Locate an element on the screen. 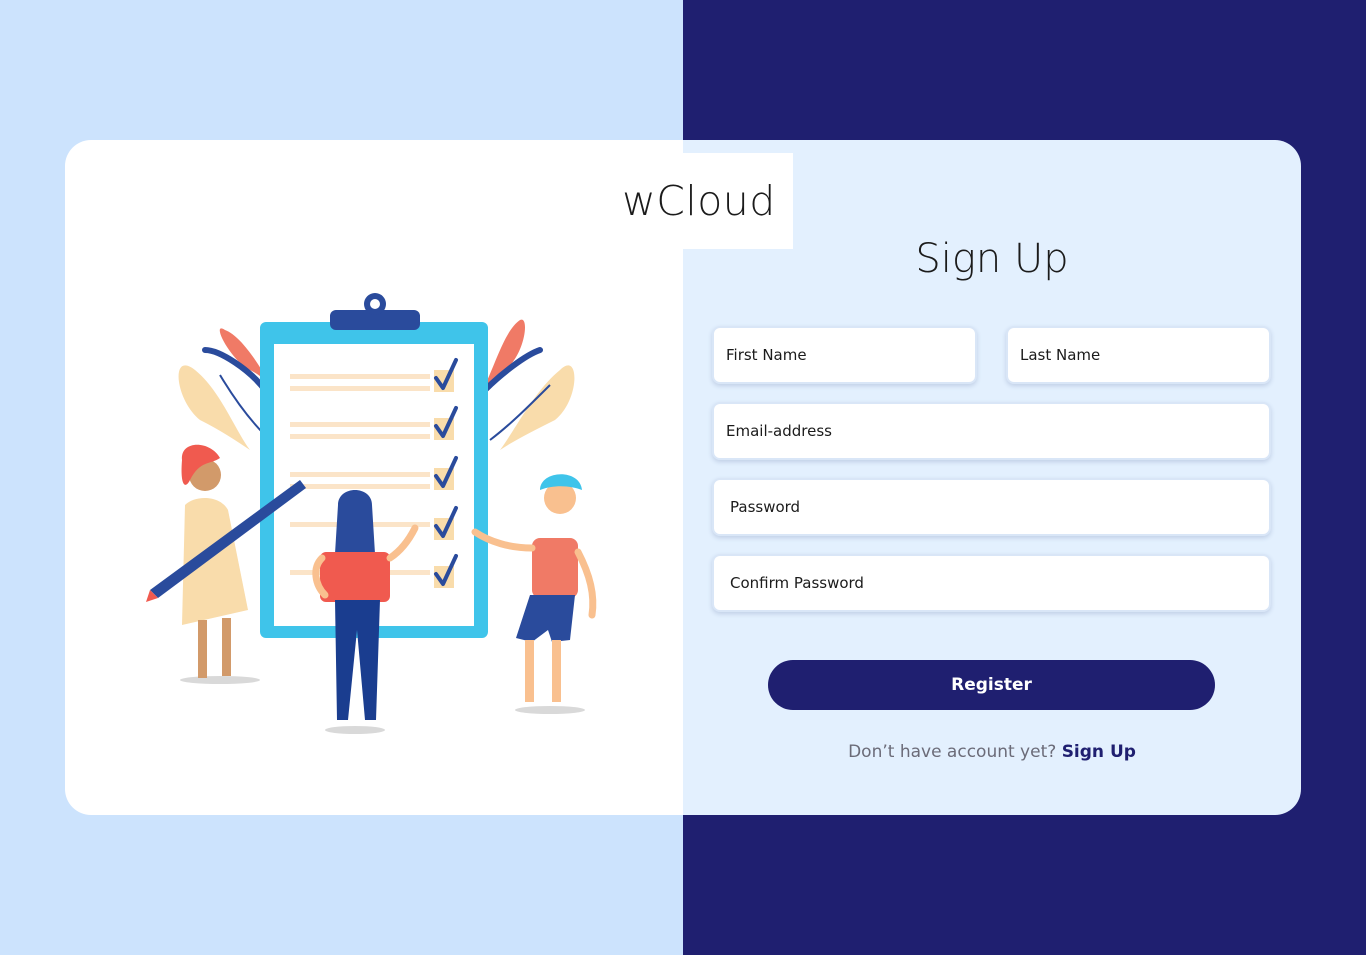 The width and height of the screenshot is (1366, 955). sign-up-link: Sign Up is located at coordinates (1099, 752).